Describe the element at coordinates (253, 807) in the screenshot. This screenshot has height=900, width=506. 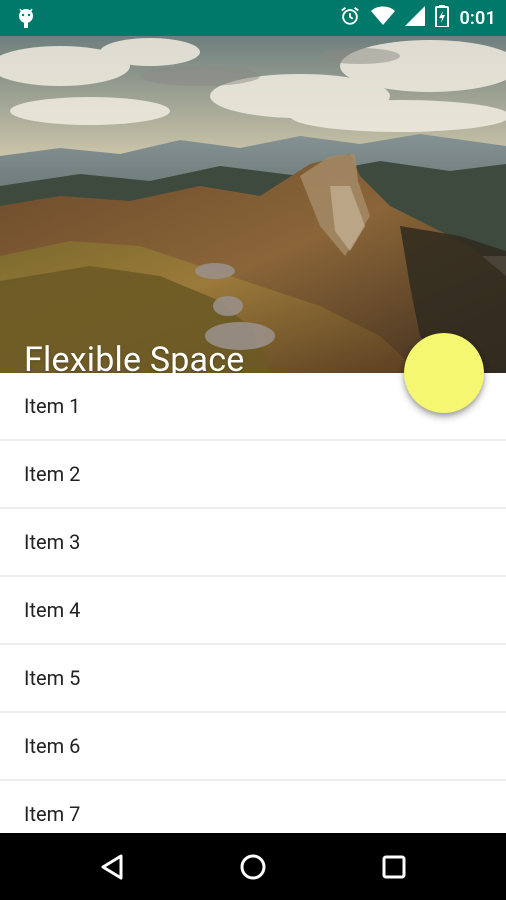
I see `list-item: Item 7` at that location.